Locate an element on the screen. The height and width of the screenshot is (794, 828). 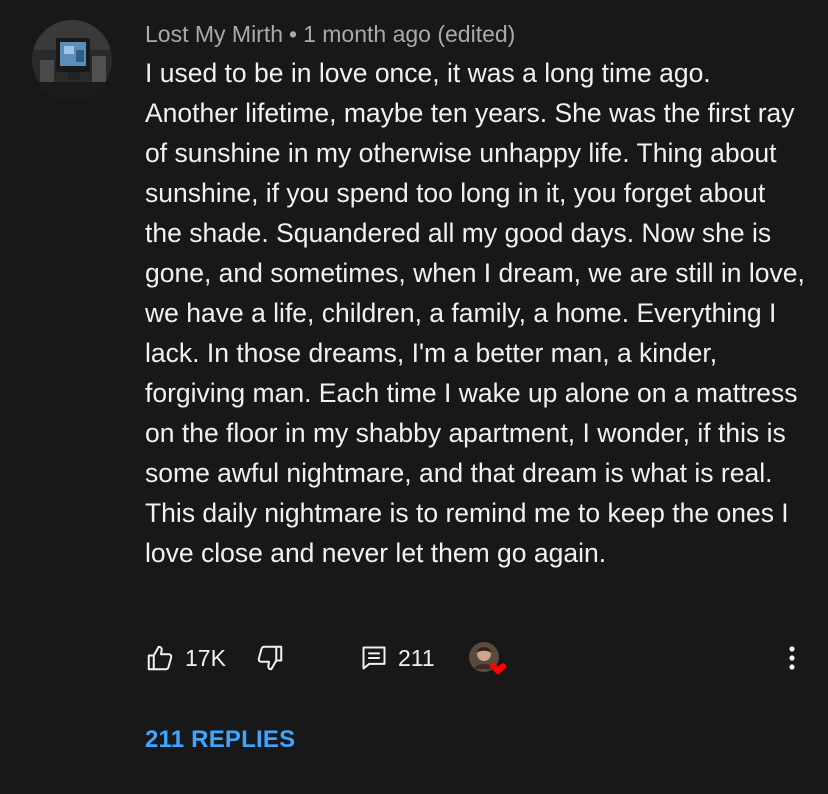
dislike-button is located at coordinates (270, 658).